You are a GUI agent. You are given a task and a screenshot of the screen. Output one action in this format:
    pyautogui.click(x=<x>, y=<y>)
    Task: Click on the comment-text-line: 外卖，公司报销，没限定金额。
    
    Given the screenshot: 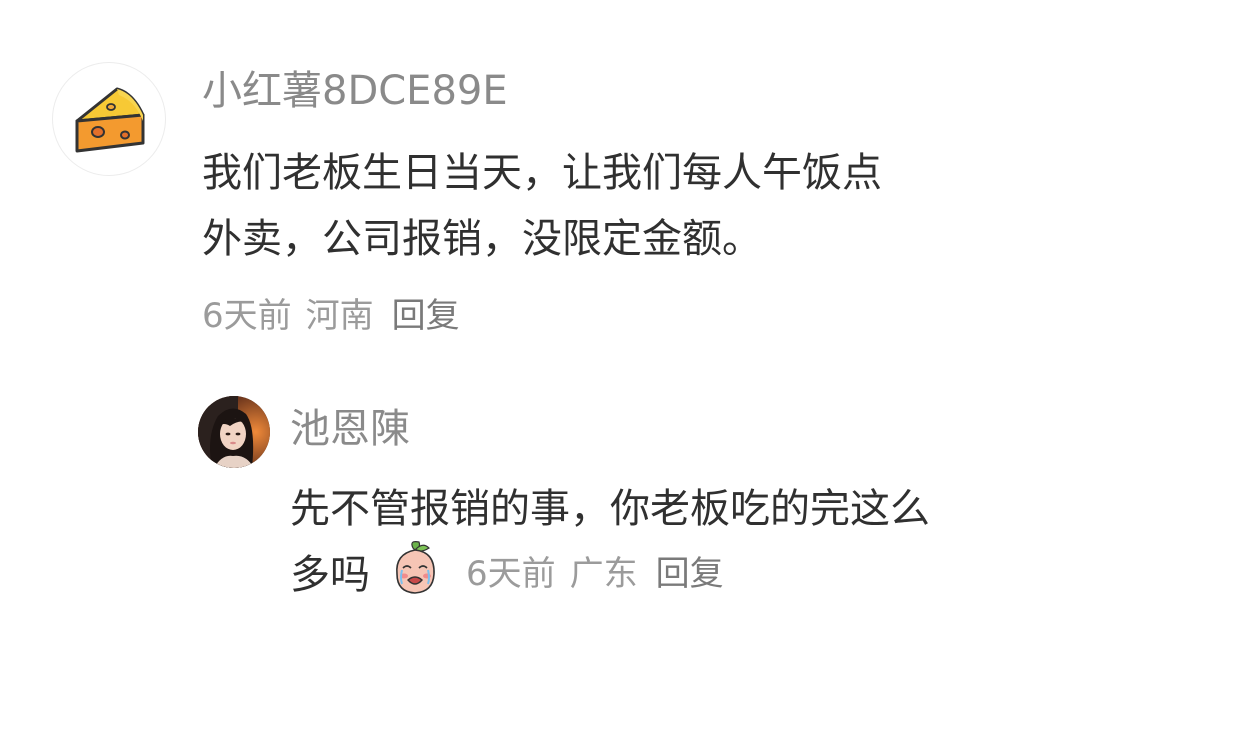 What is the action you would take?
    pyautogui.click(x=482, y=239)
    